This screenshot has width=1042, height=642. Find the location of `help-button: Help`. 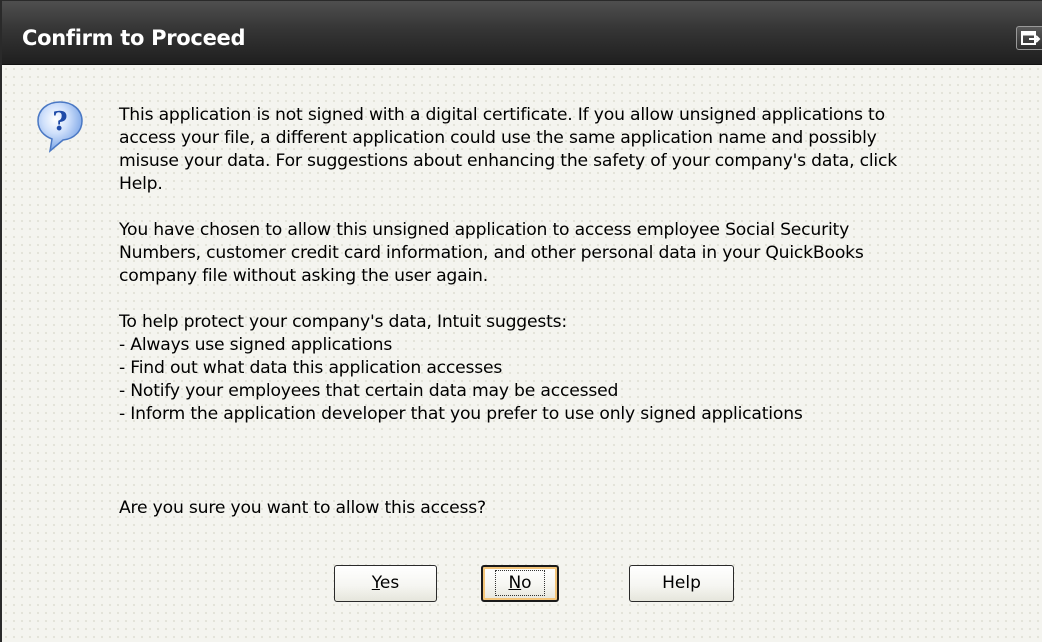

help-button: Help is located at coordinates (681, 583).